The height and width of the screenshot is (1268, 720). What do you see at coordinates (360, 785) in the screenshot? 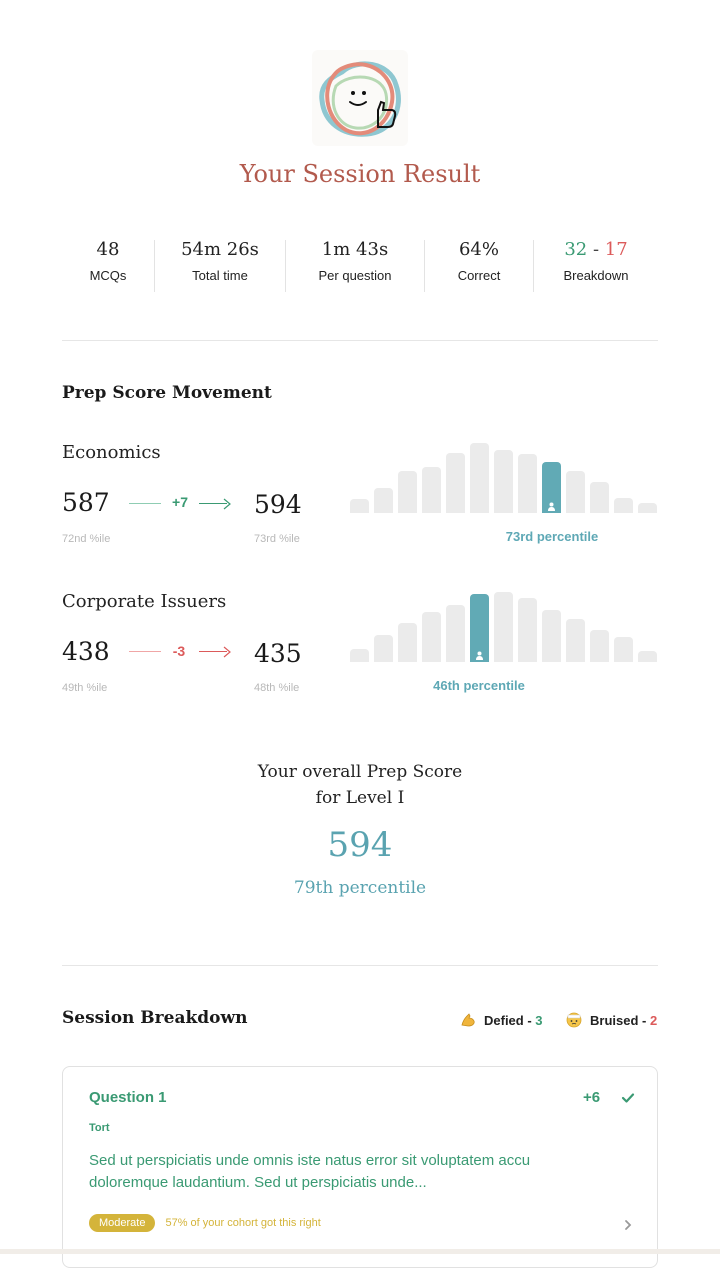
I see `overall-caption: Your overall Prep Score for Level I` at bounding box center [360, 785].